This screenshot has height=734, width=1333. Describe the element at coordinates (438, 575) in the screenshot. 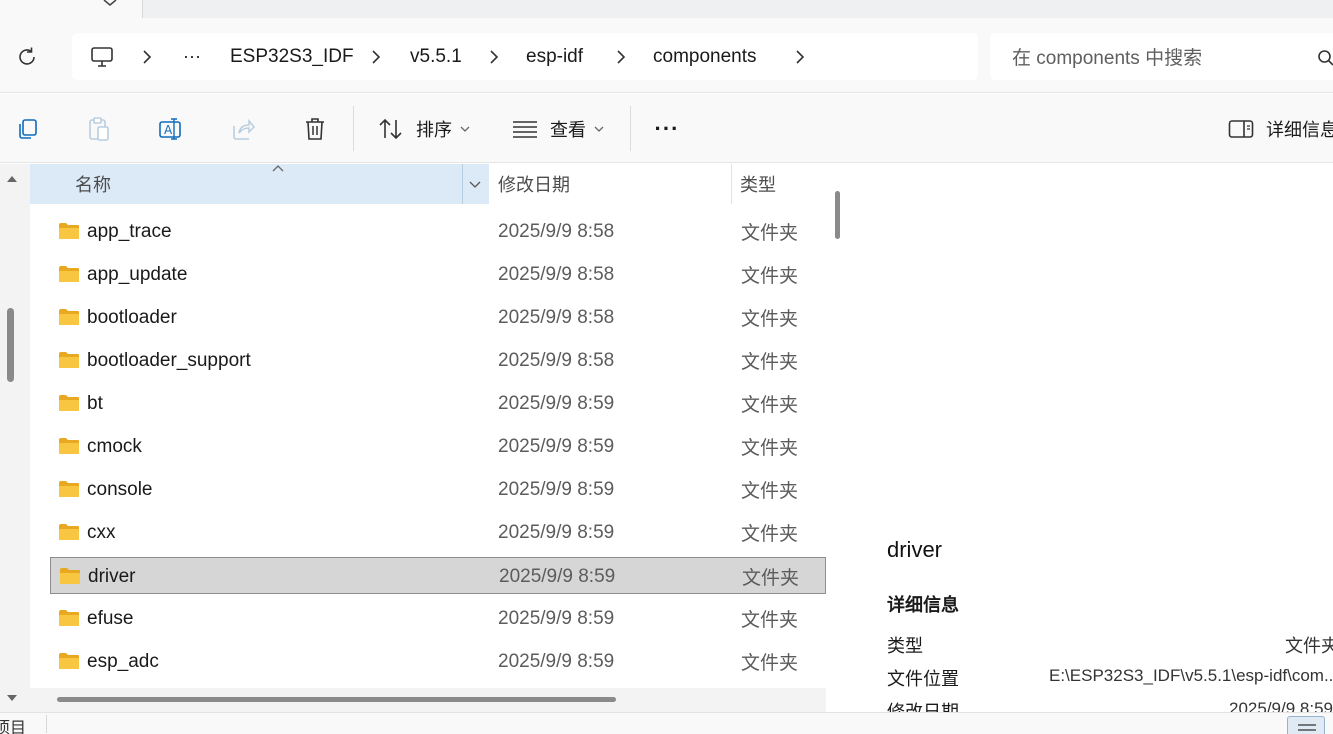

I see `file-row: driver 2025/9/9 8:59 文件夹` at that location.